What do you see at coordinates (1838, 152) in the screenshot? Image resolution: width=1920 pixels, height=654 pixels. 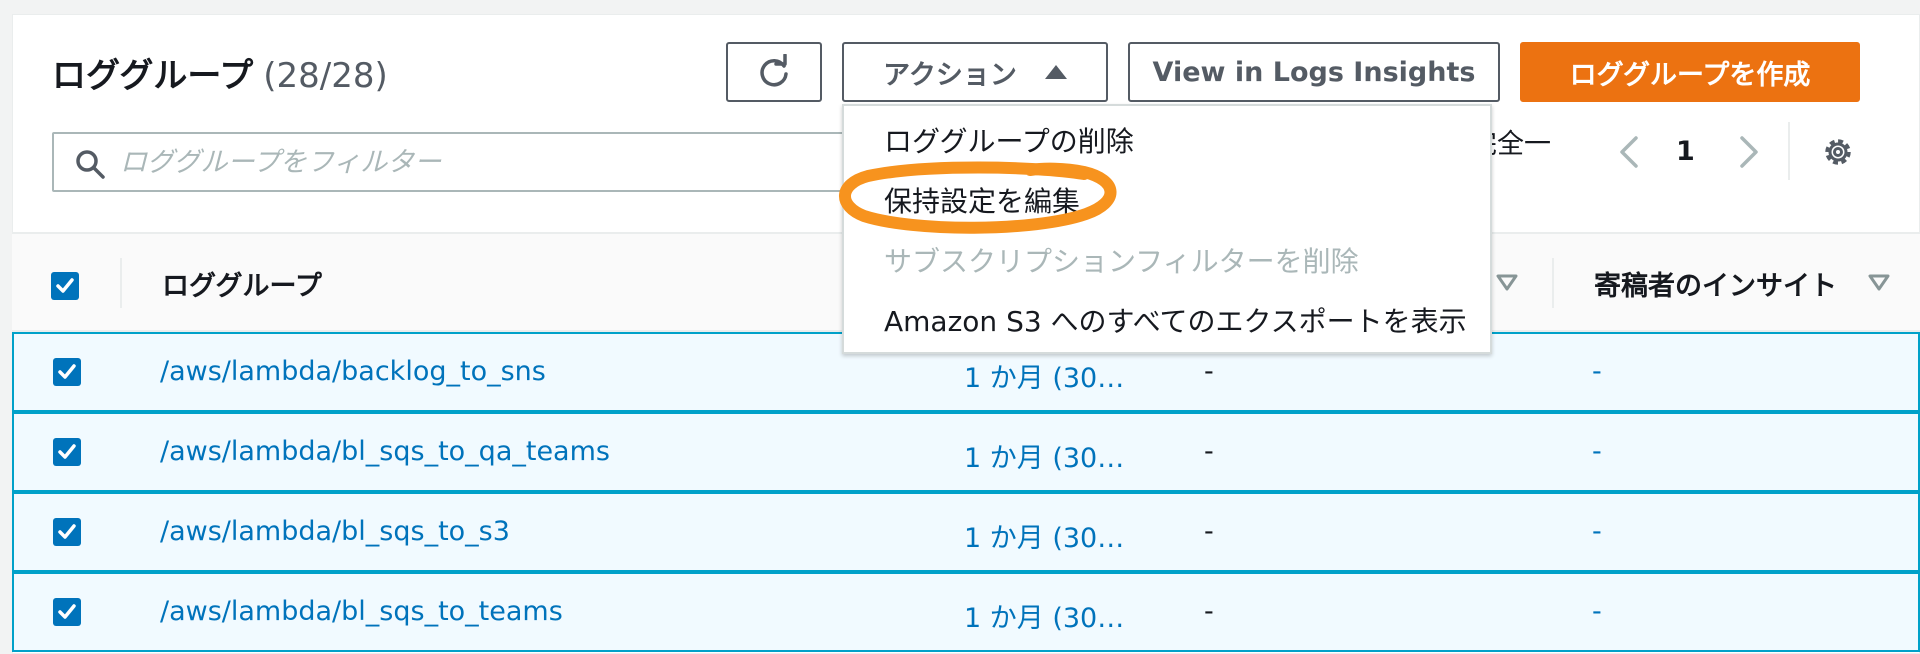 I see `gear-icon` at bounding box center [1838, 152].